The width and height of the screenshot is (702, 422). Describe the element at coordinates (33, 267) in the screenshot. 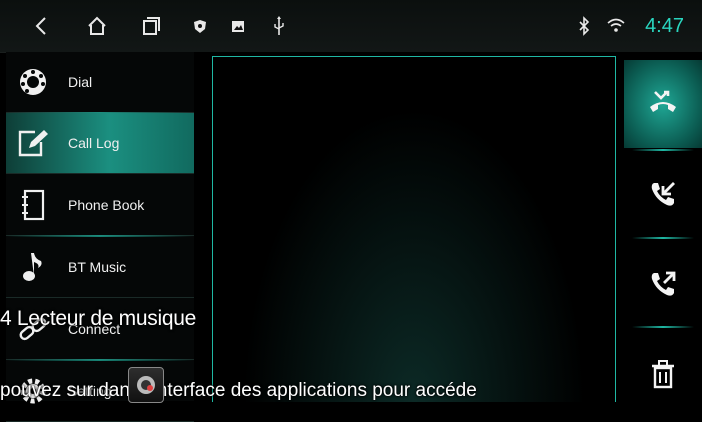

I see `music-note-icon` at that location.